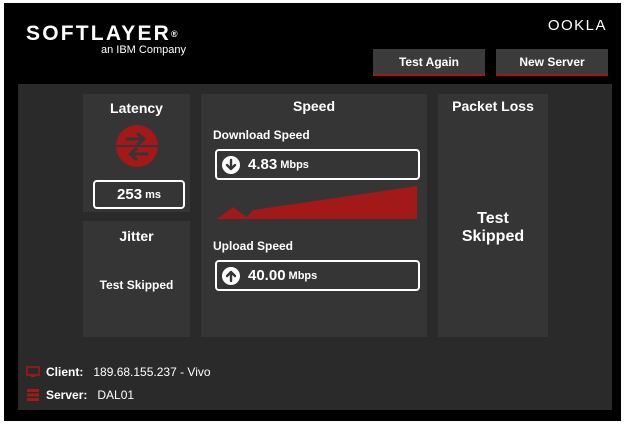 The height and width of the screenshot is (427, 632). I want to click on server-label: Server:, so click(67, 395).